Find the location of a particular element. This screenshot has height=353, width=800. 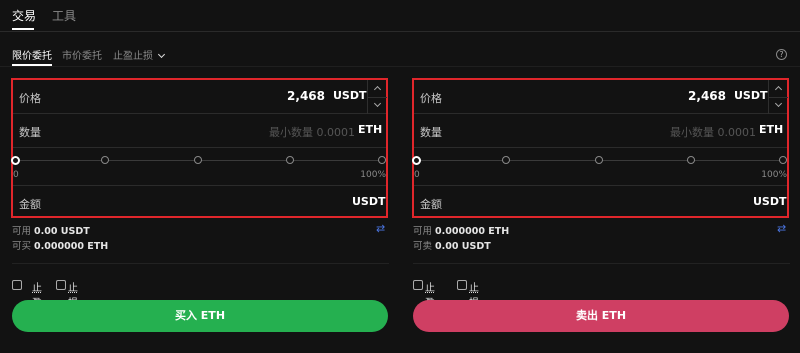

available-value: 0.00 USDT is located at coordinates (62, 231).